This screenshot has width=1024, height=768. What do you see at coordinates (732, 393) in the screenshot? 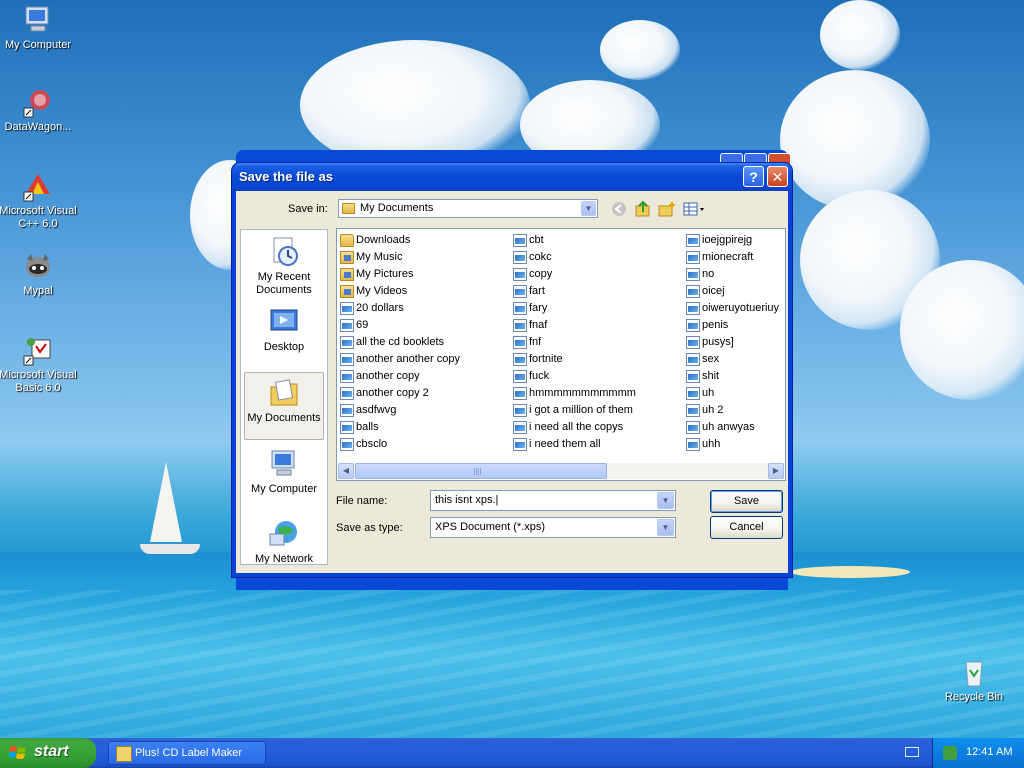
I see `file-list-item: uh` at bounding box center [732, 393].